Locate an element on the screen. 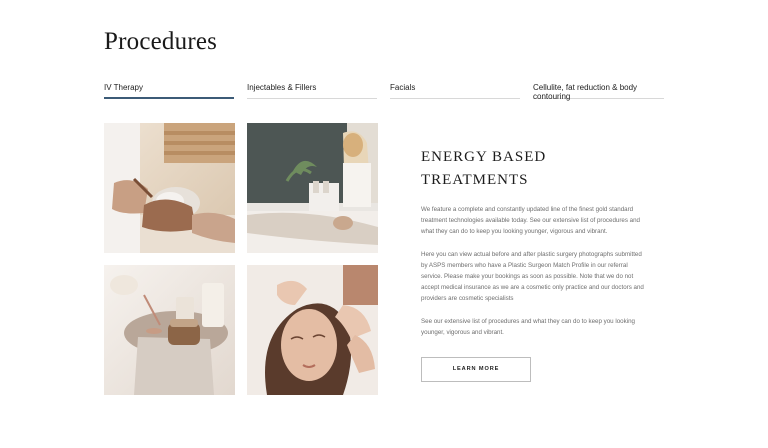 The height and width of the screenshot is (448, 768). section-heading-line-2: Treatments is located at coordinates (475, 180).